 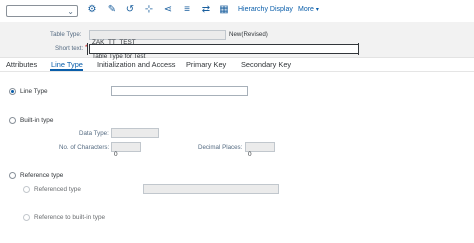 I want to click on settings-check-icon: ⚙, so click(x=92, y=10).